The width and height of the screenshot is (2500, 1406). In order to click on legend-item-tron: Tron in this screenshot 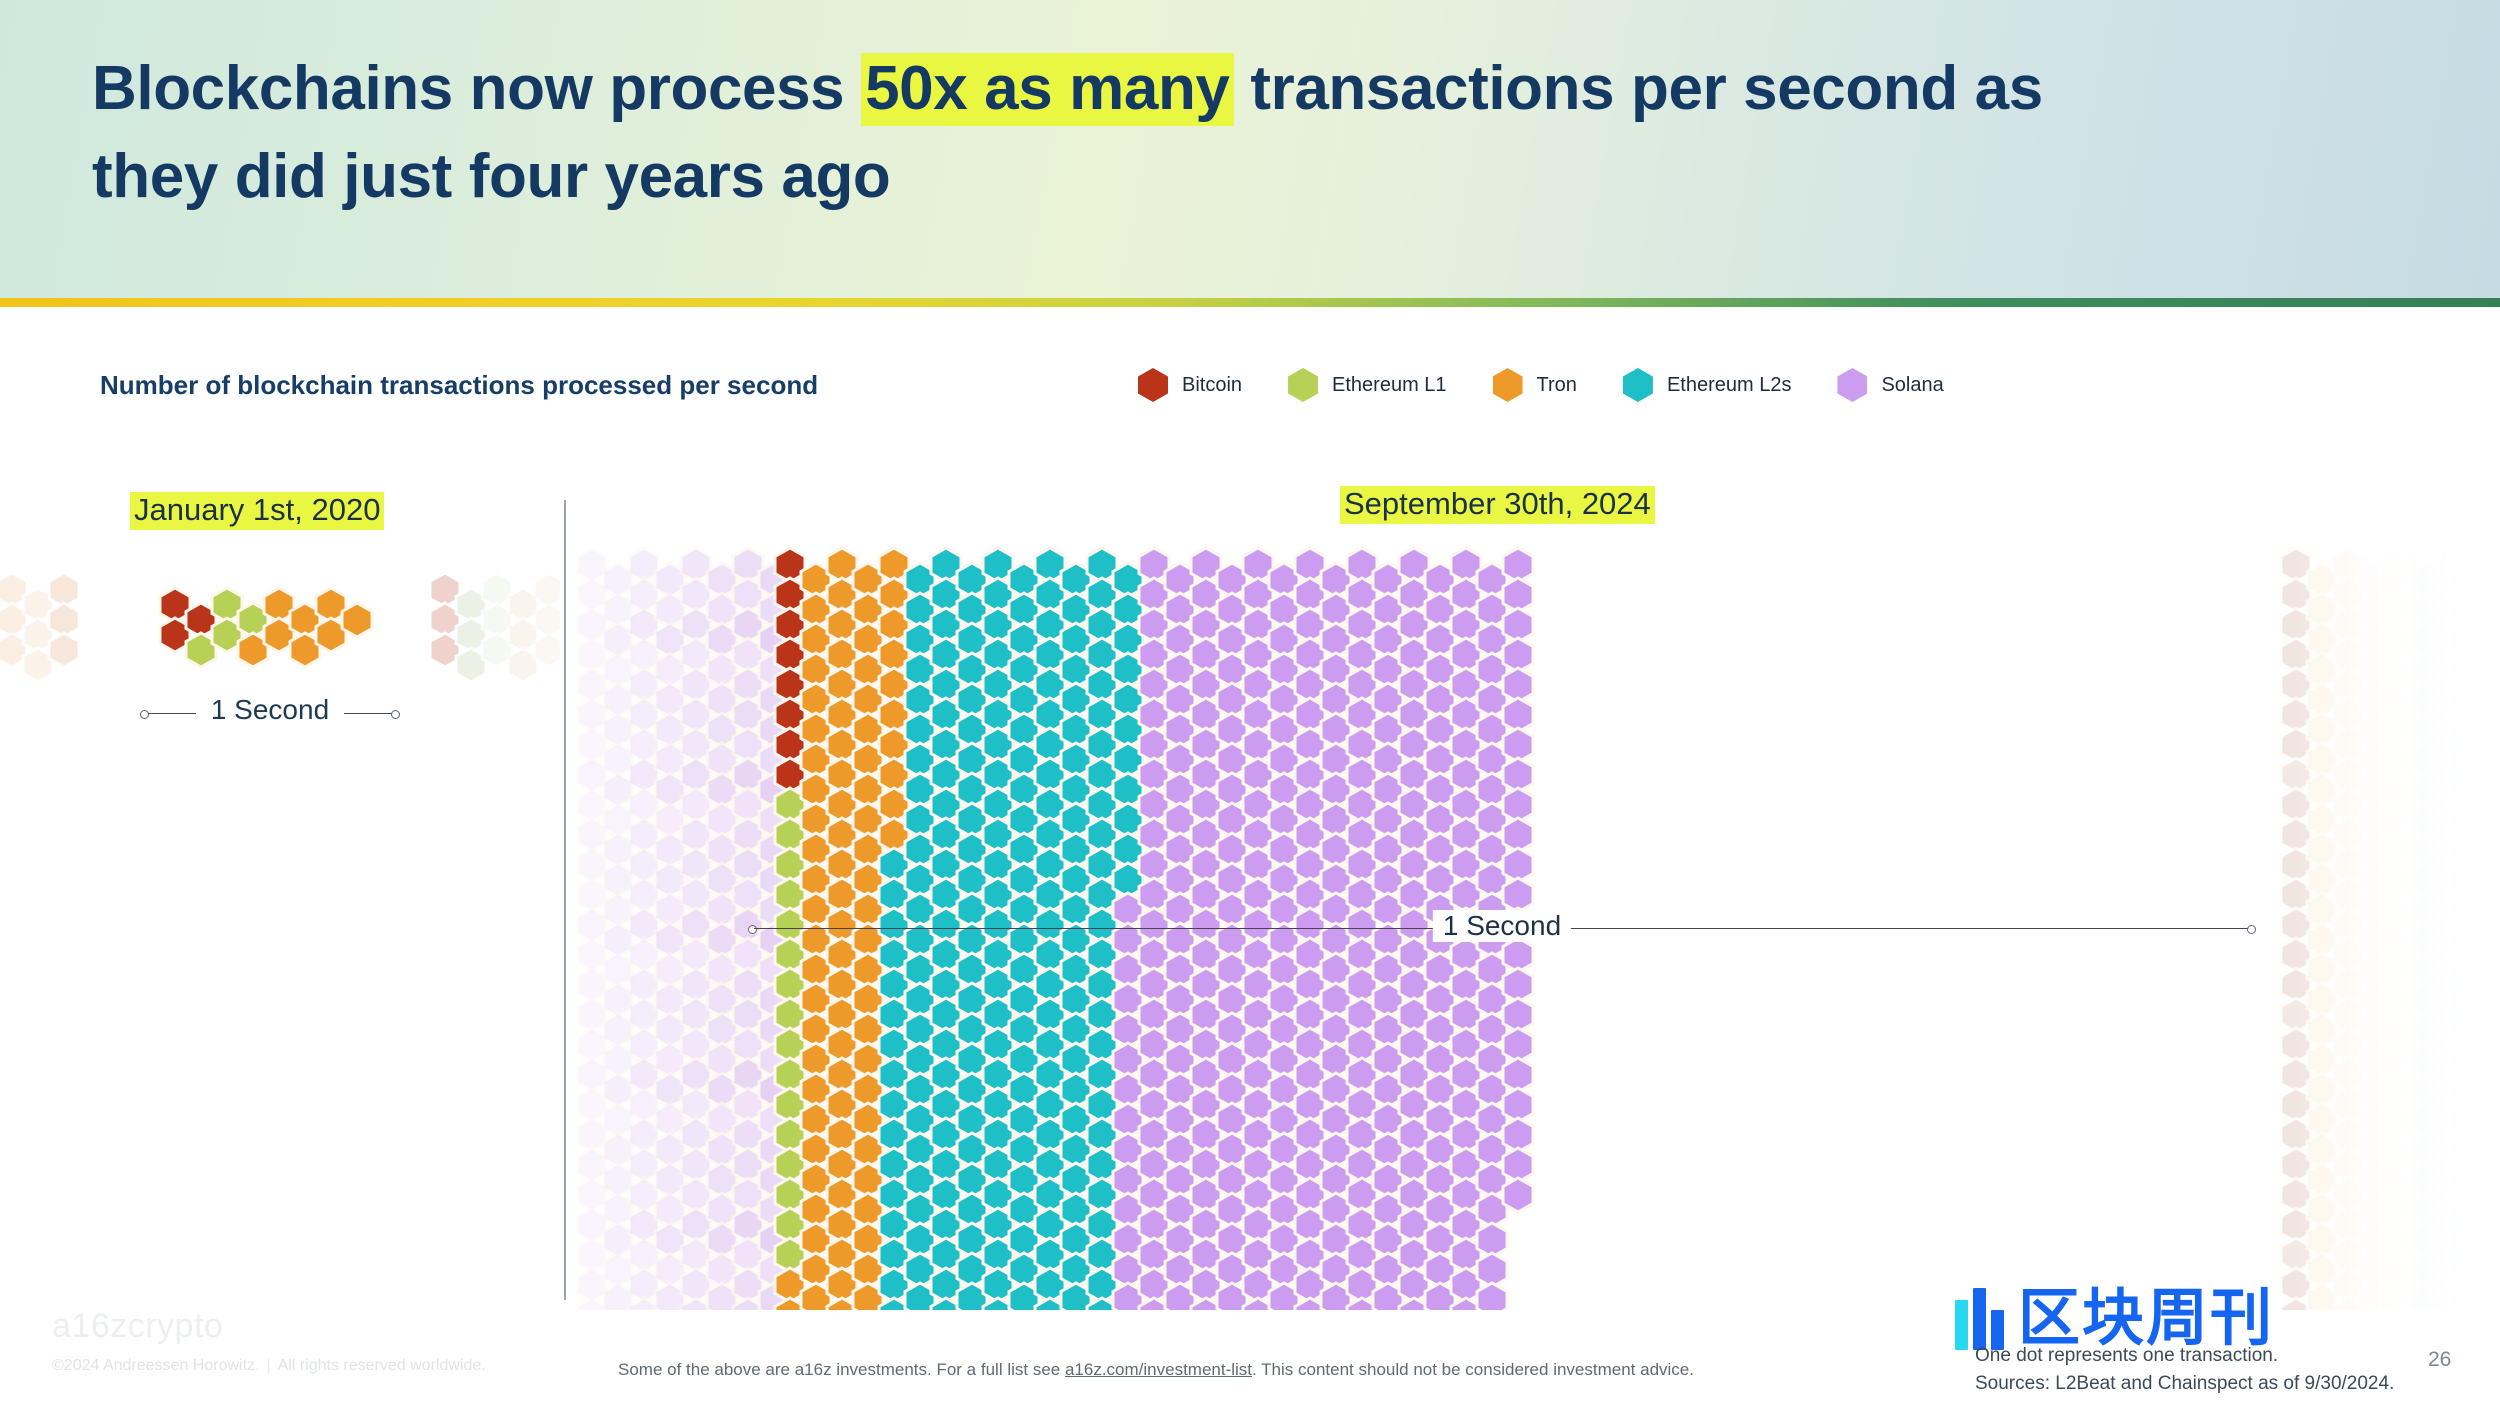, I will do `click(1534, 385)`.